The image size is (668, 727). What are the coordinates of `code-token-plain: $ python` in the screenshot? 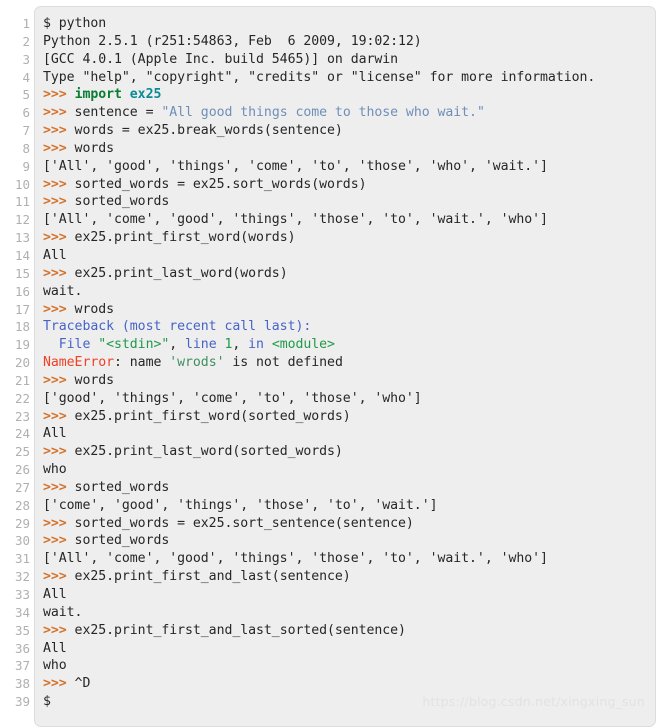 It's located at (75, 23).